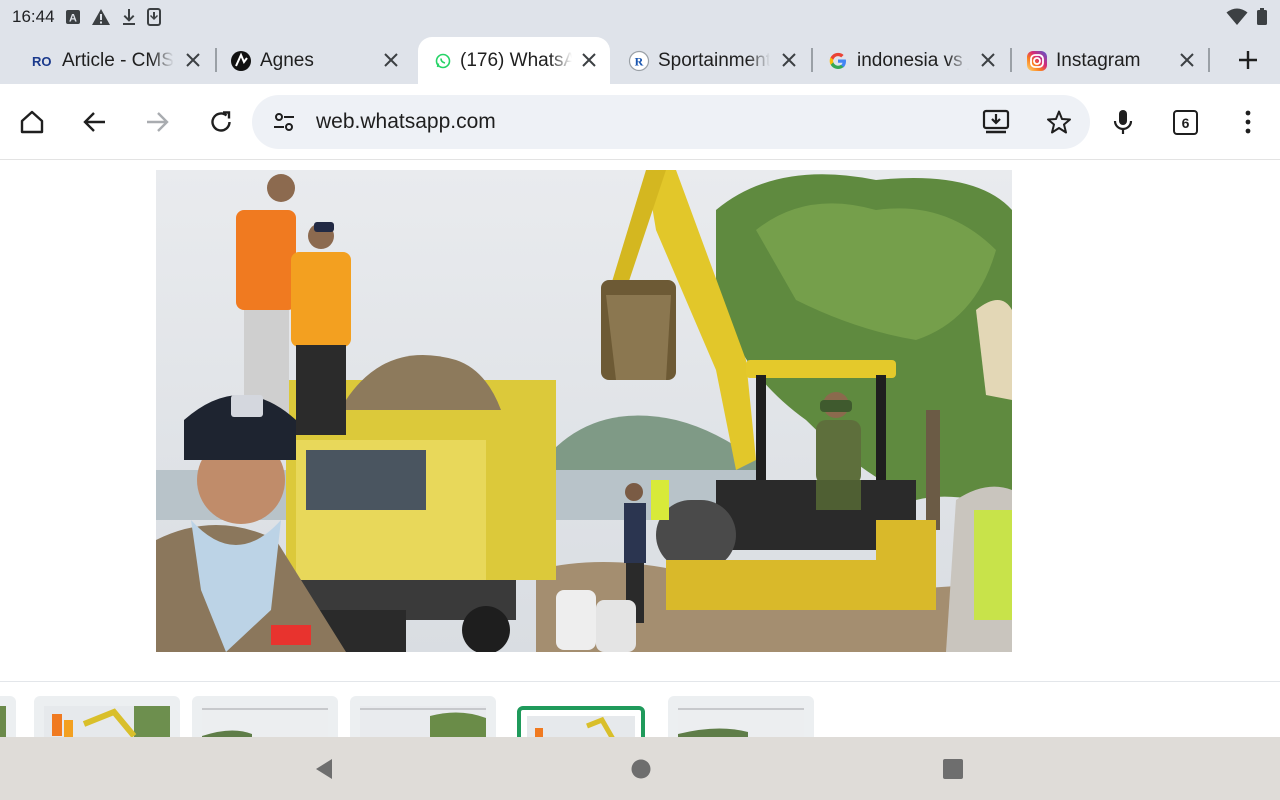  Describe the element at coordinates (33, 16) in the screenshot. I see `status-time: 16:44` at that location.